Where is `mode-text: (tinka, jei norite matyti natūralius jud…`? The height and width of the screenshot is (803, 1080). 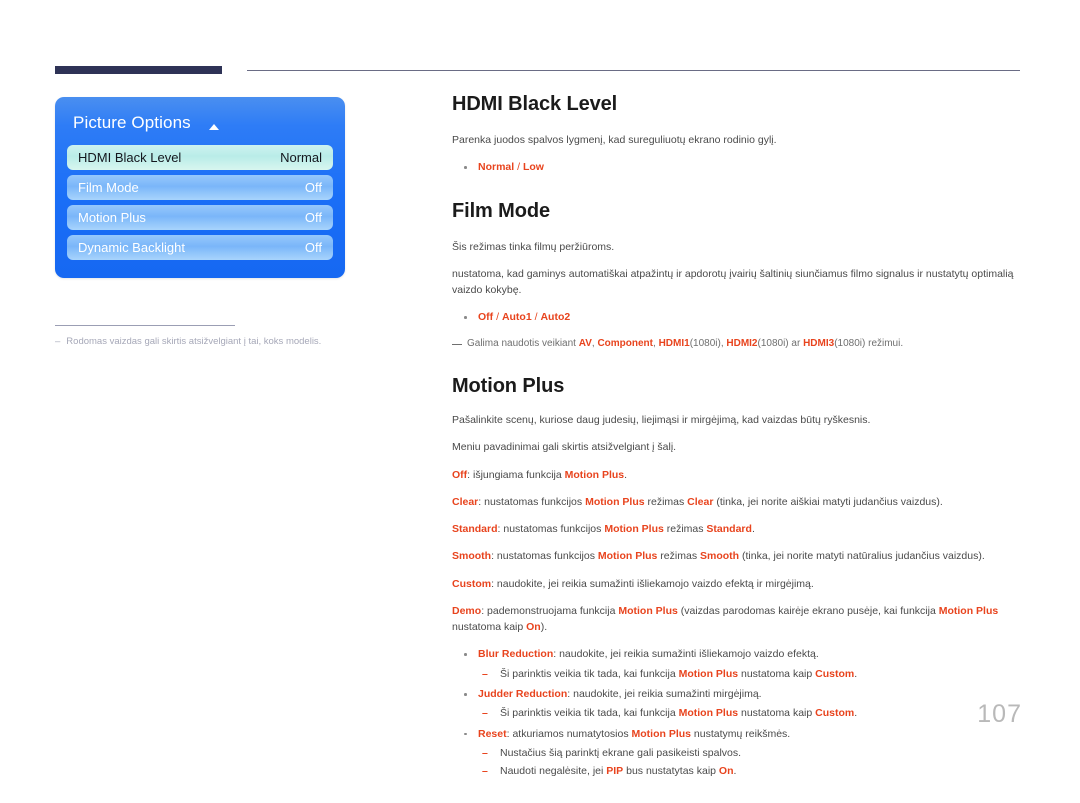
mode-text: (tinka, jei norite matyti natūralius jud… is located at coordinates (862, 556).